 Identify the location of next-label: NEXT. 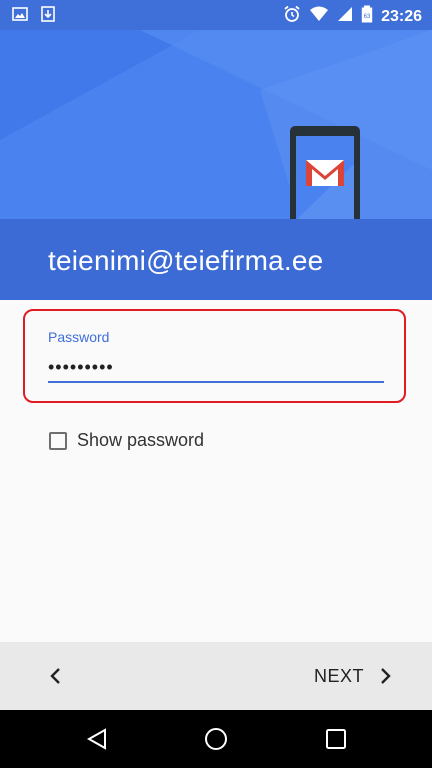
(338, 675).